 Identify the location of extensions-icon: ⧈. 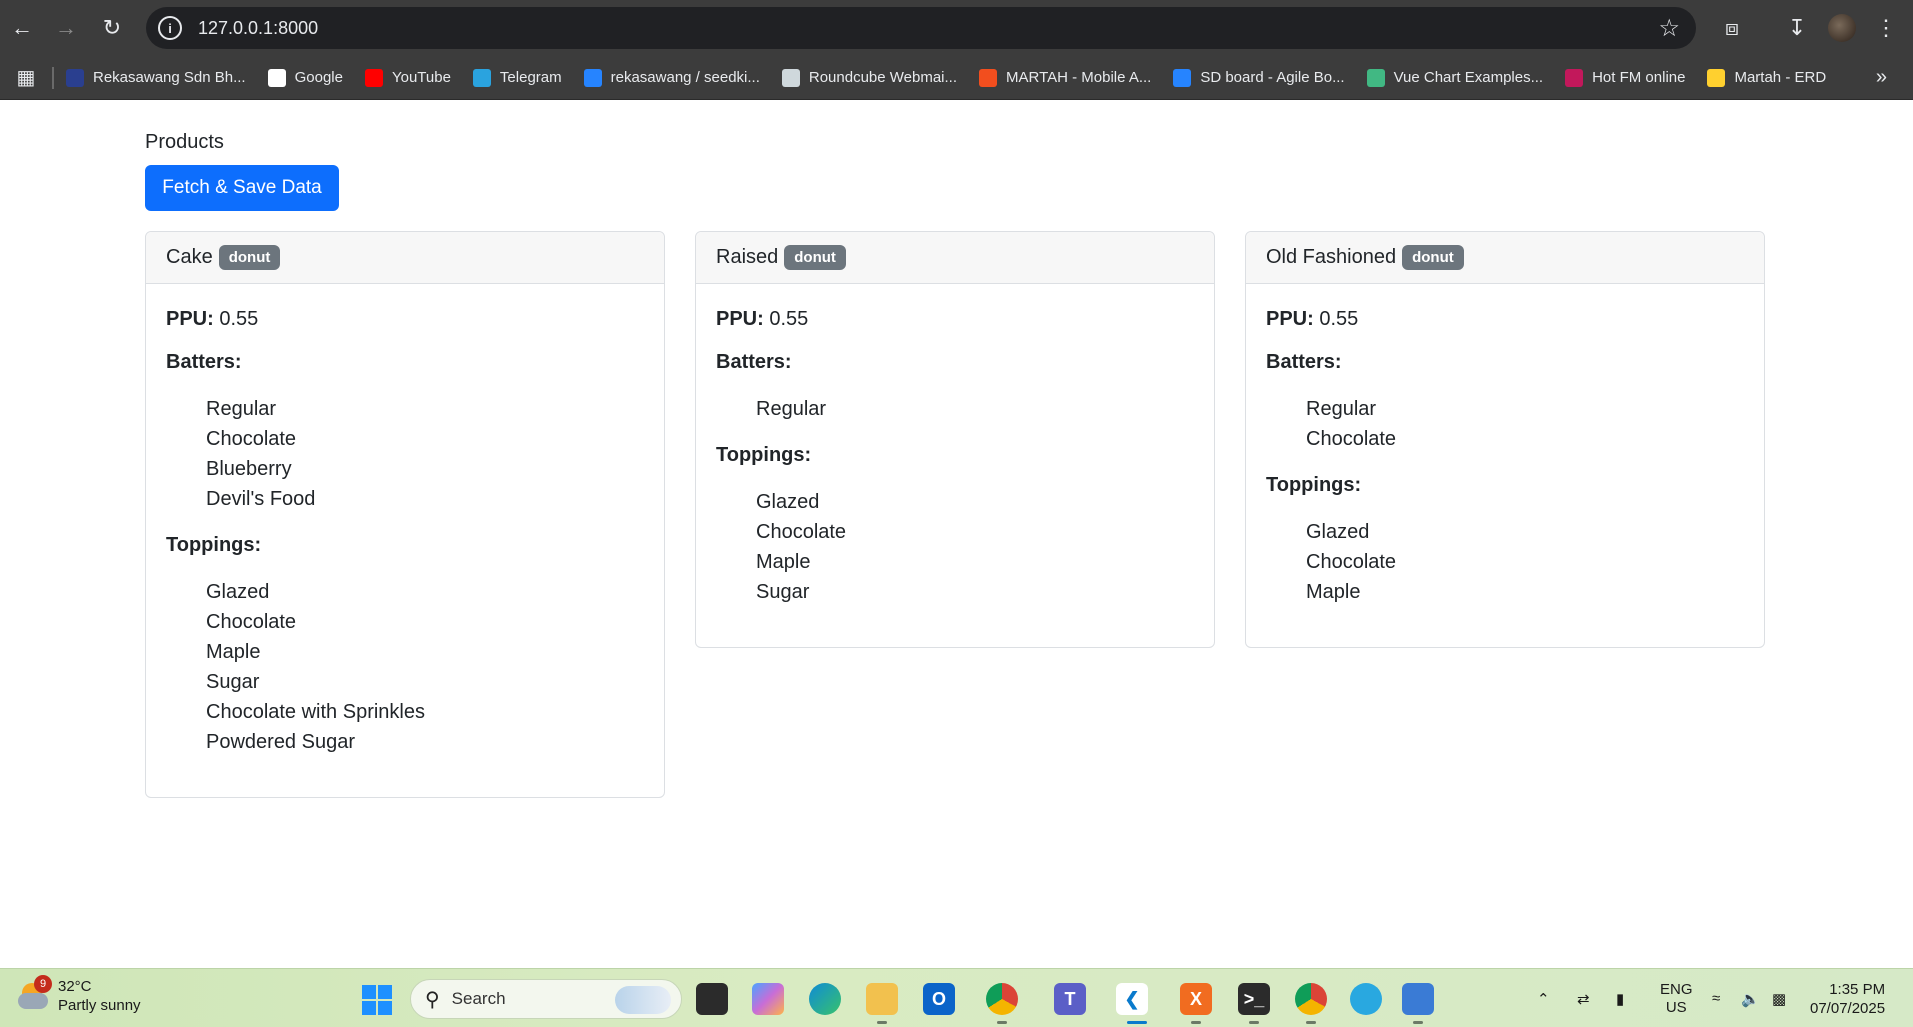
(1732, 28).